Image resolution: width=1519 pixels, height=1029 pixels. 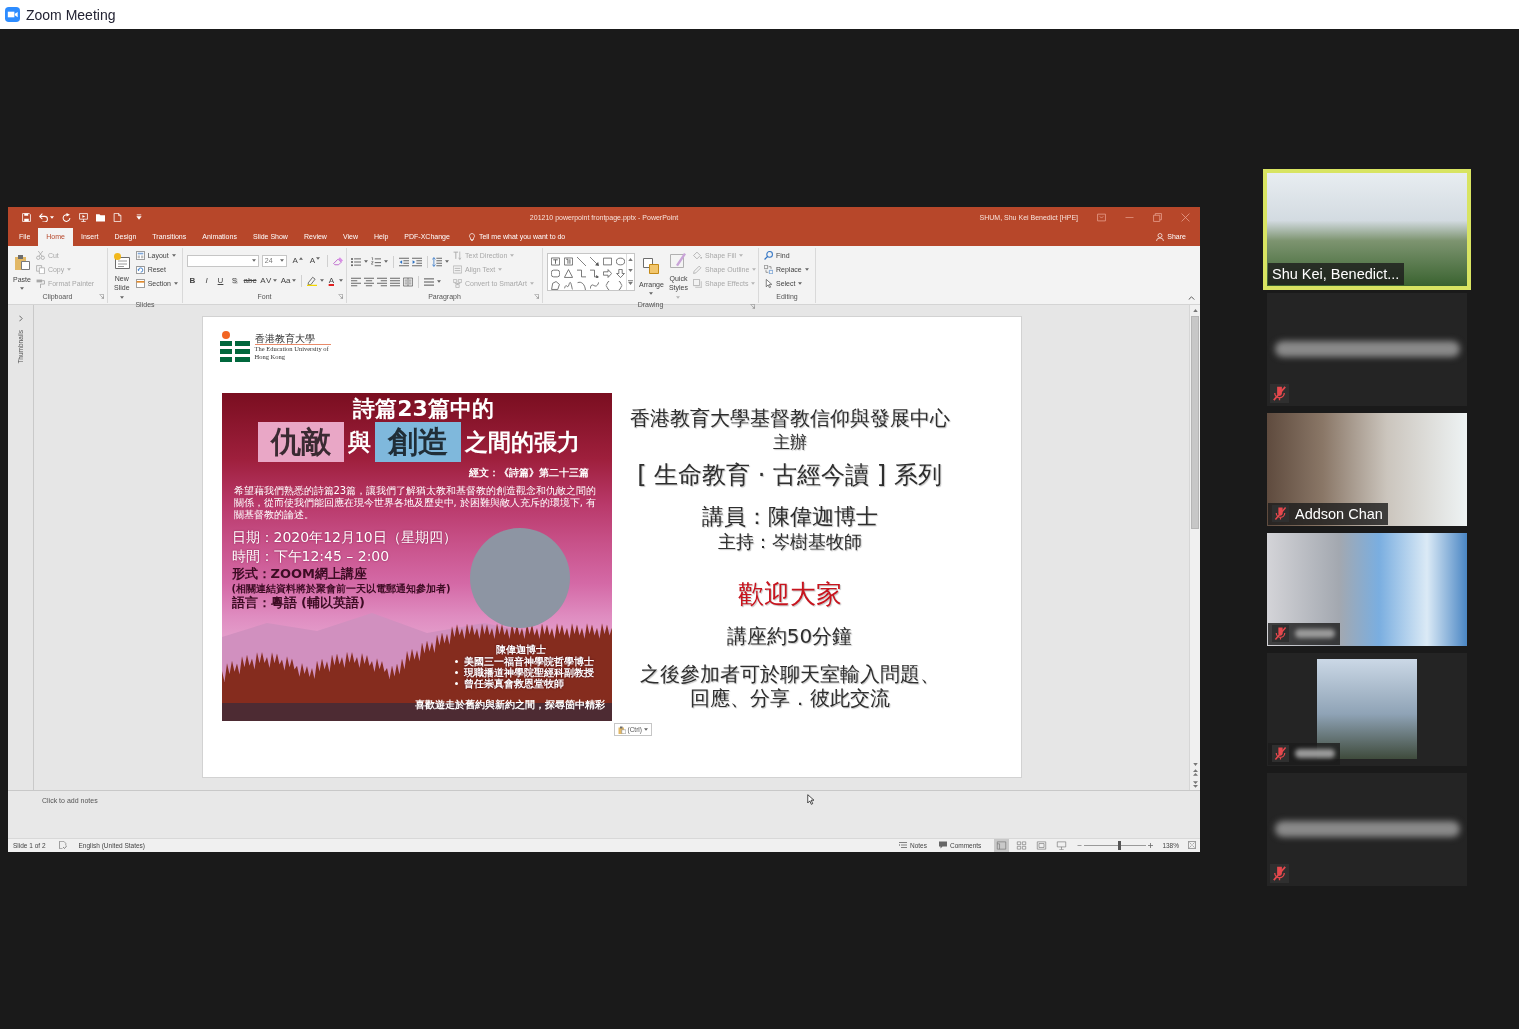 What do you see at coordinates (594, 273) in the screenshot?
I see `elbow-arrow-icon` at bounding box center [594, 273].